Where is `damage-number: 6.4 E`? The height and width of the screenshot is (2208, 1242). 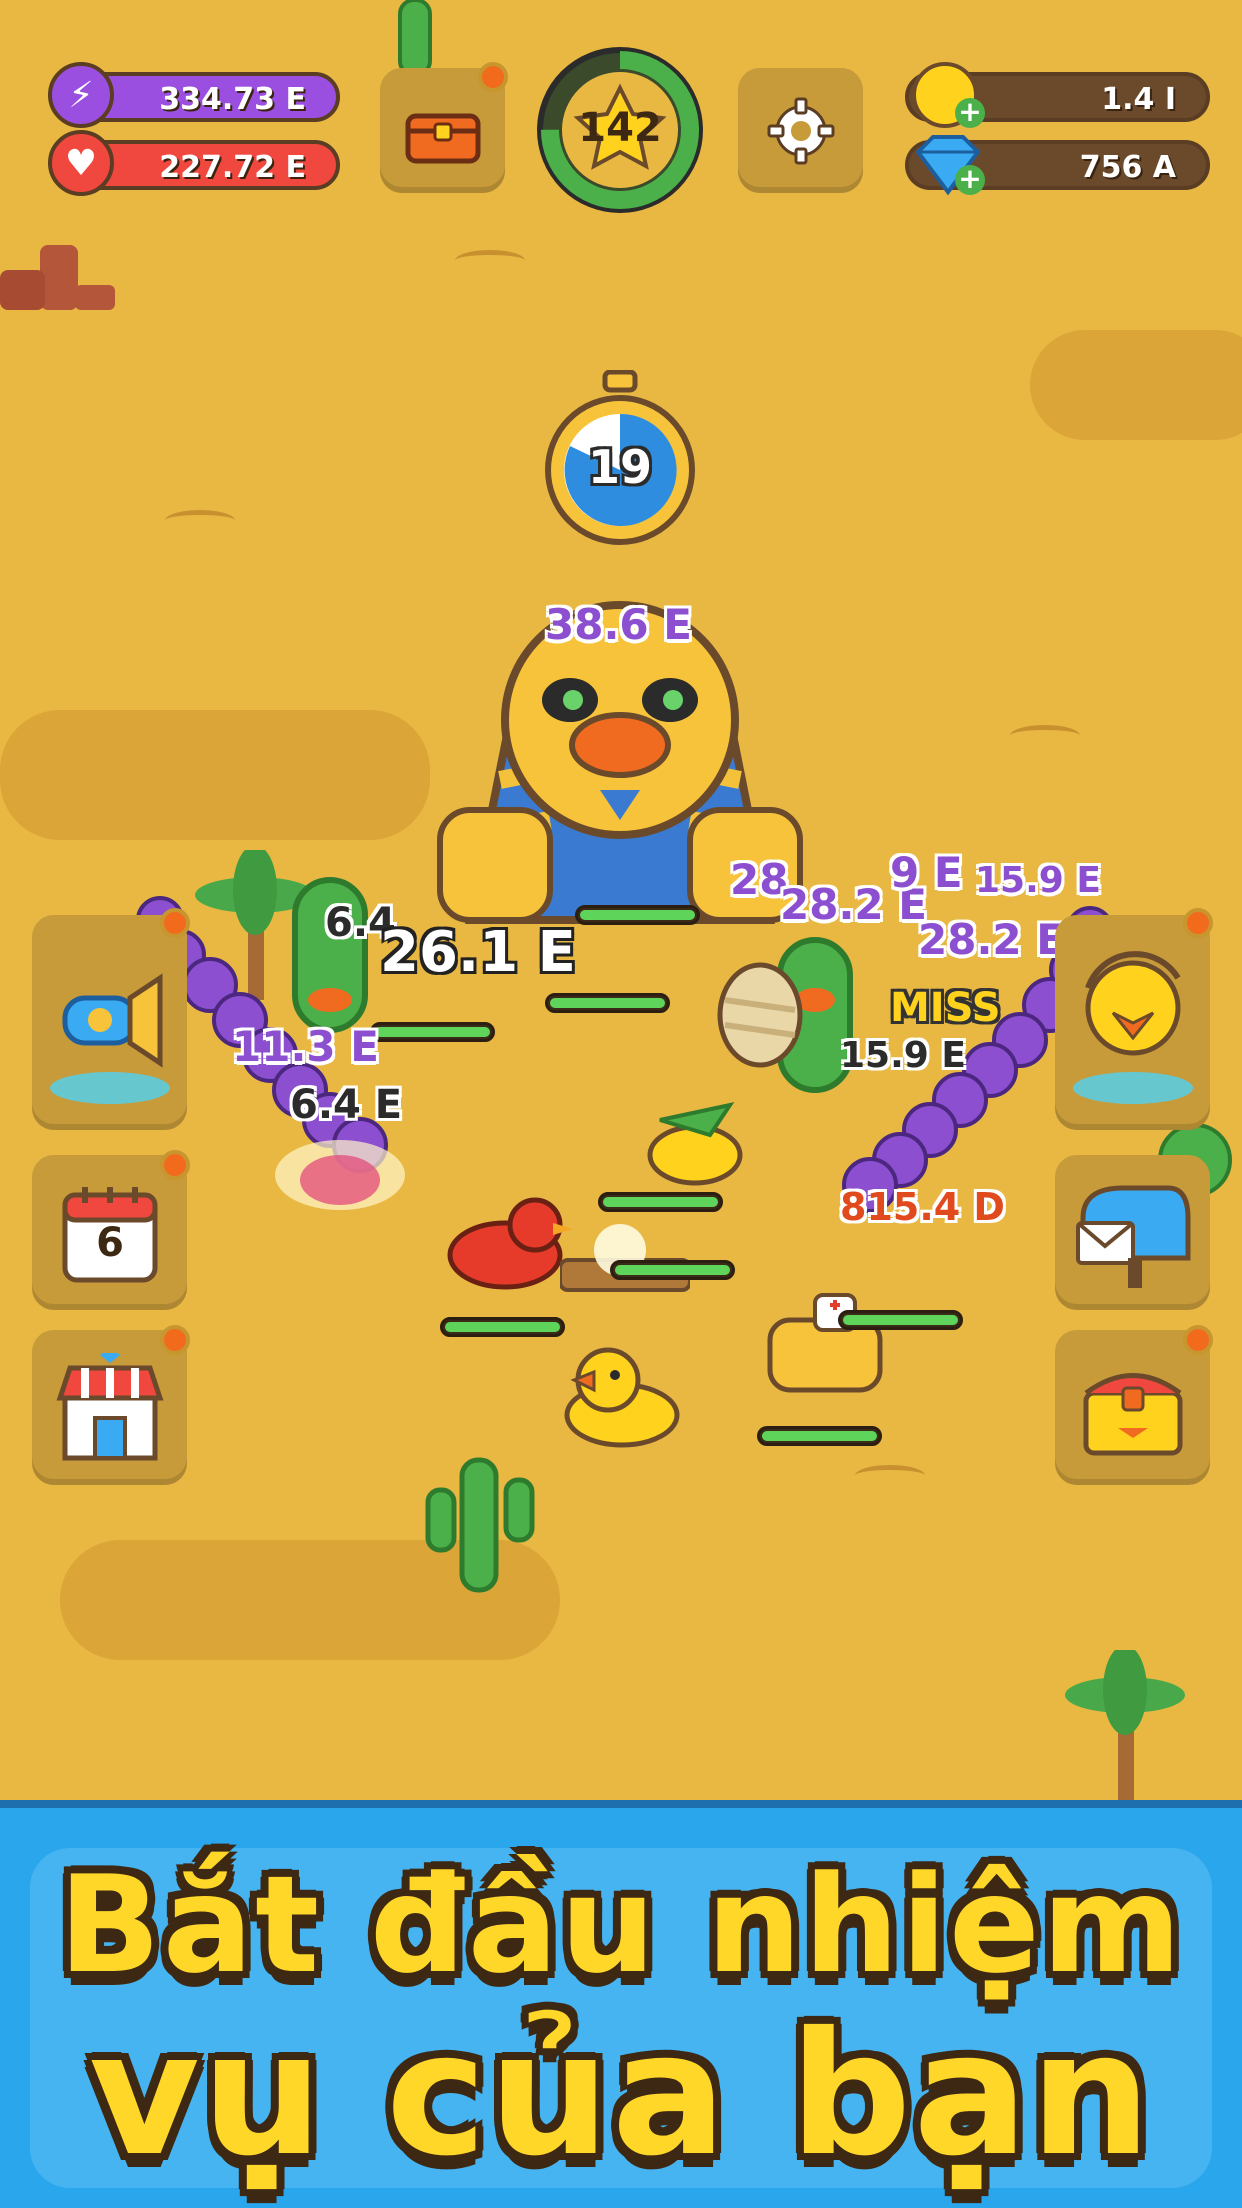 damage-number: 6.4 E is located at coordinates (346, 1105).